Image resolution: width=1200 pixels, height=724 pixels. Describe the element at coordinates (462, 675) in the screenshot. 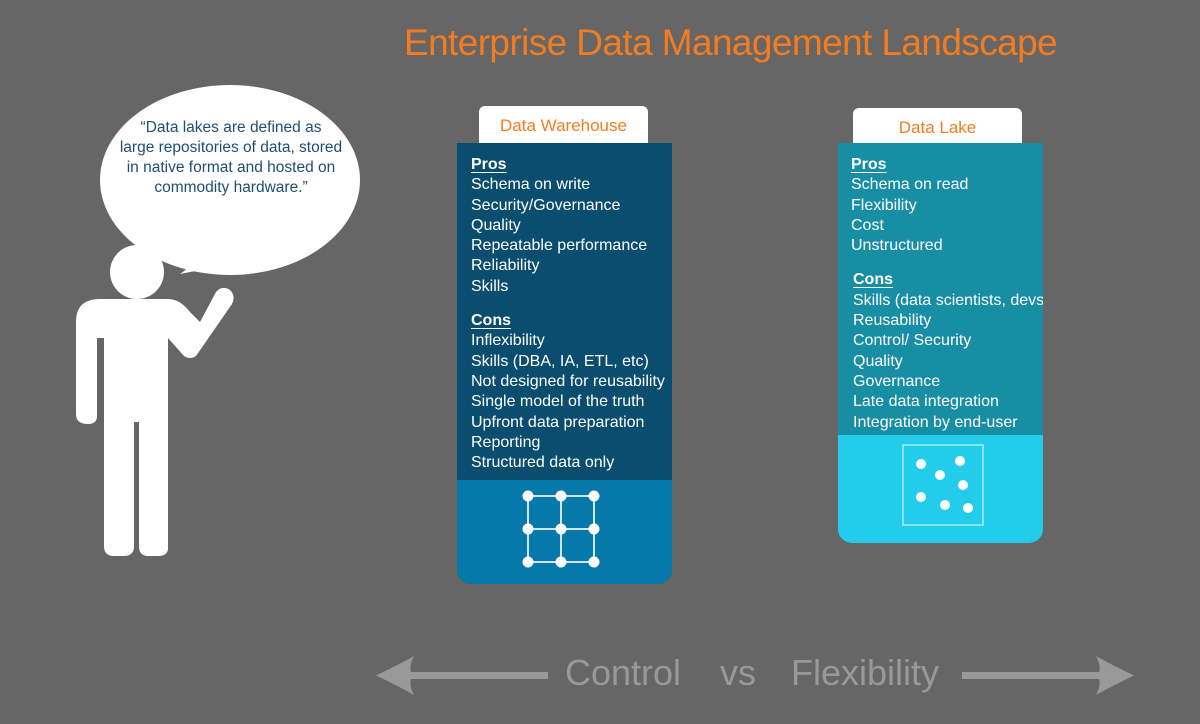

I see `left-arrow-icon` at that location.